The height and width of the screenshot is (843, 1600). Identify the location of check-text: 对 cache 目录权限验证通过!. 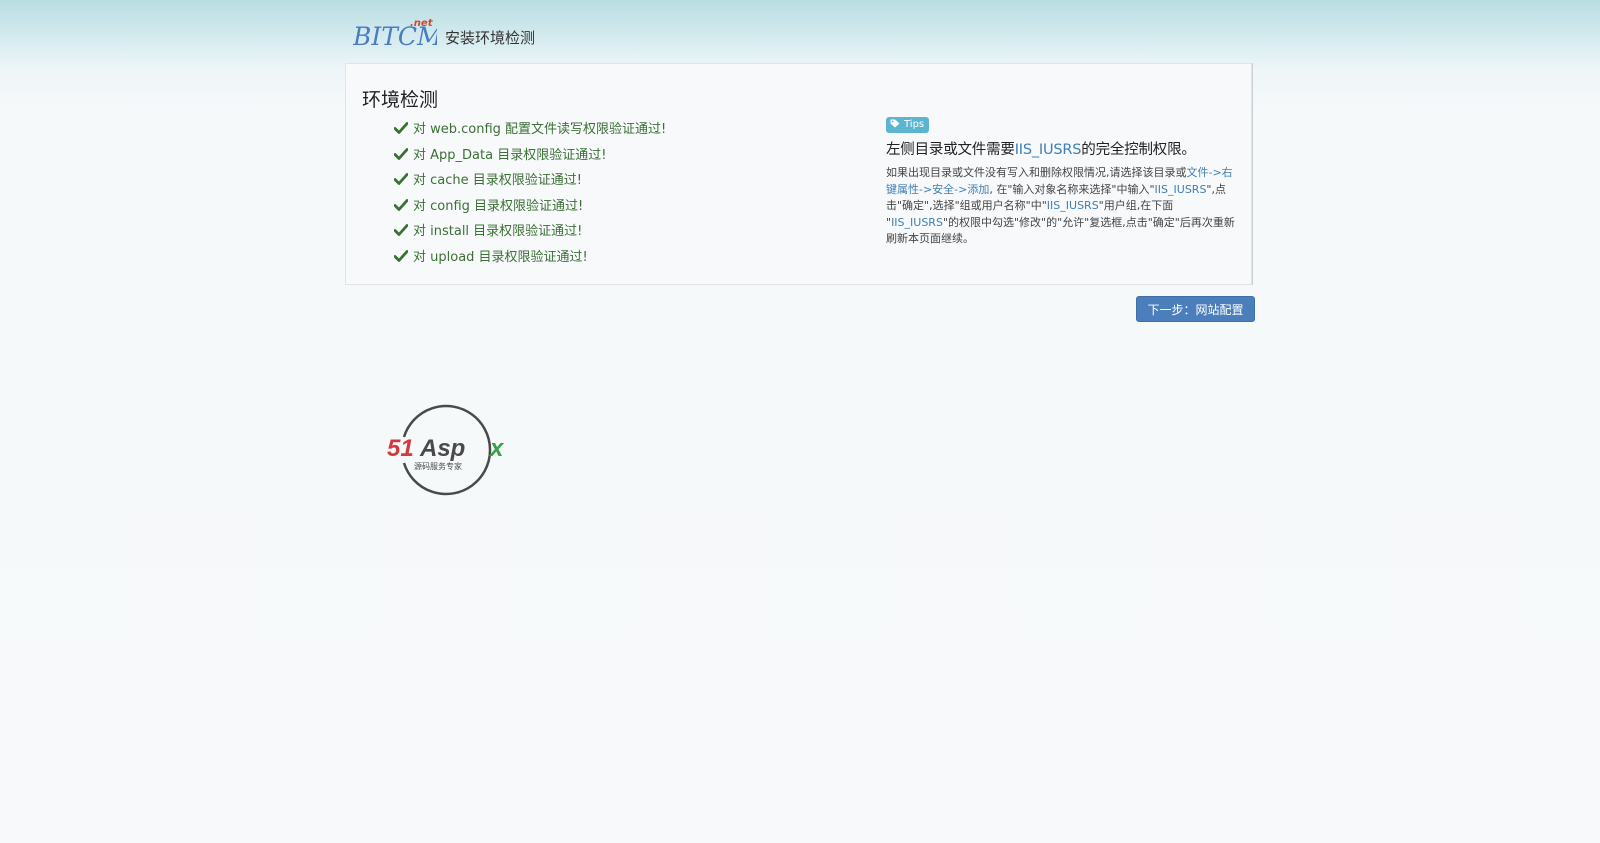
(497, 180).